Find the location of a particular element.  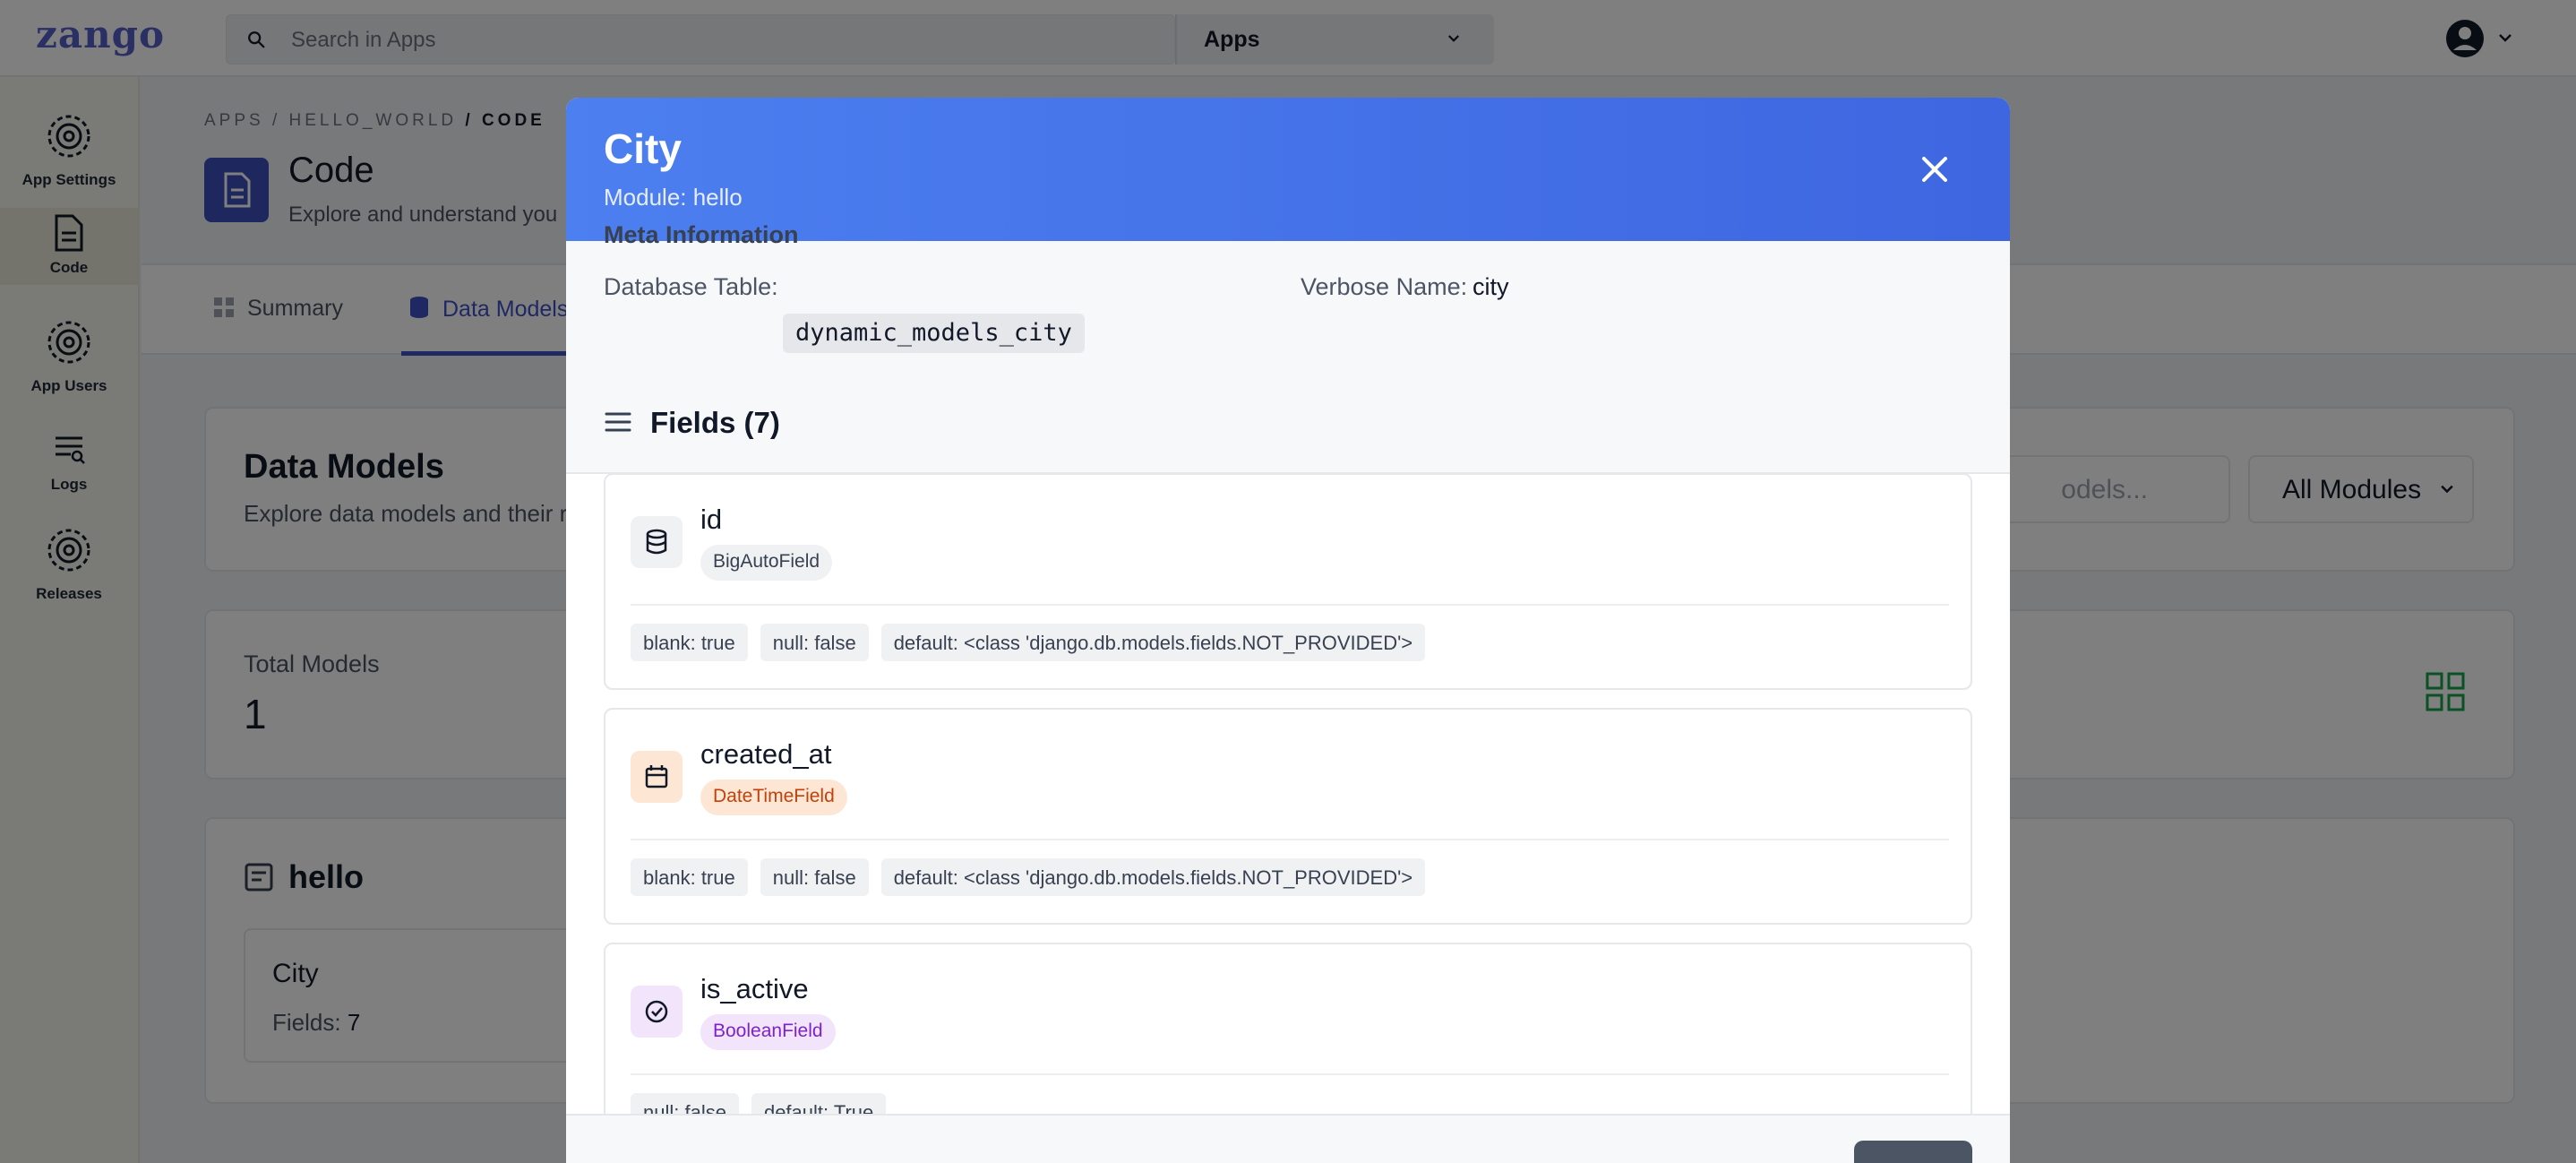

check-circle-icon is located at coordinates (657, 1012).